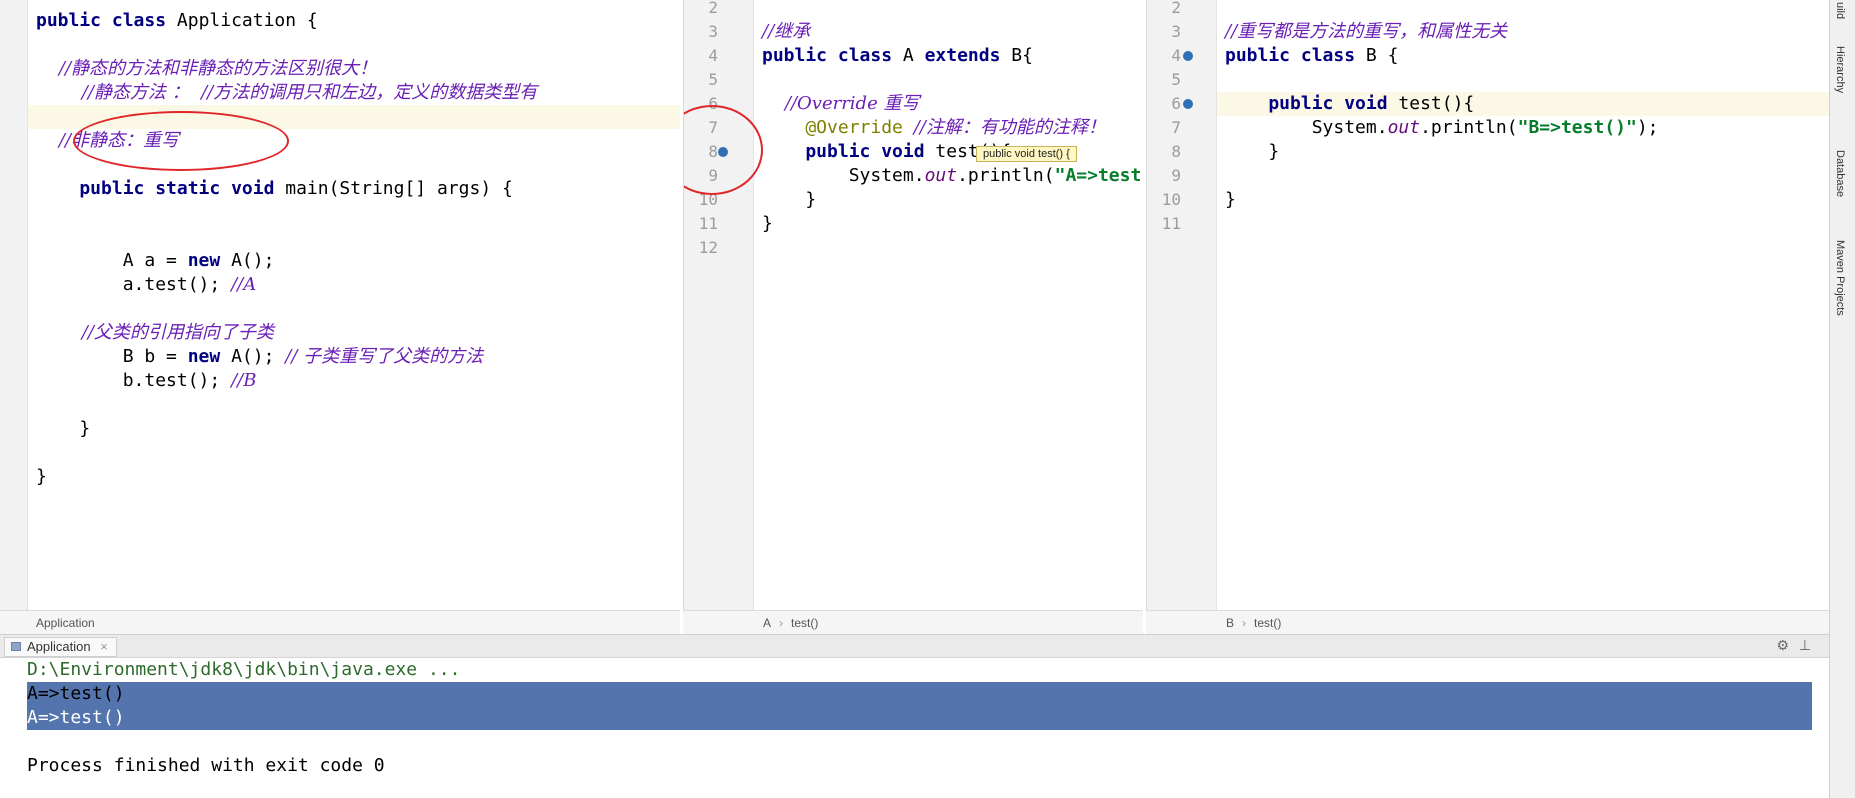 The width and height of the screenshot is (1855, 798). Describe the element at coordinates (244, 380) in the screenshot. I see `code-token: //B` at that location.